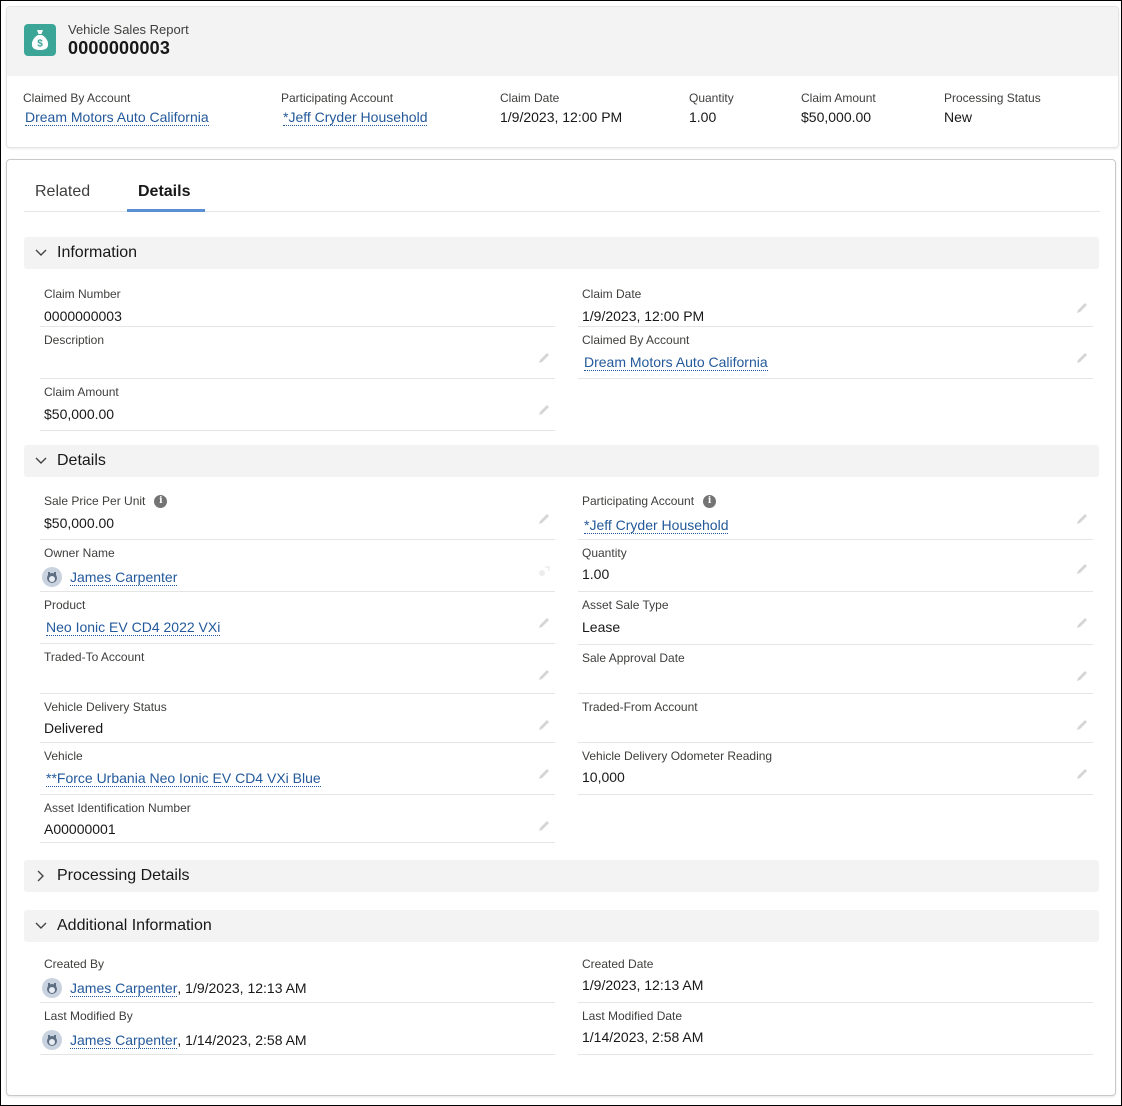 The width and height of the screenshot is (1122, 1106). What do you see at coordinates (530, 98) in the screenshot?
I see `highlight-label: Claim Date` at bounding box center [530, 98].